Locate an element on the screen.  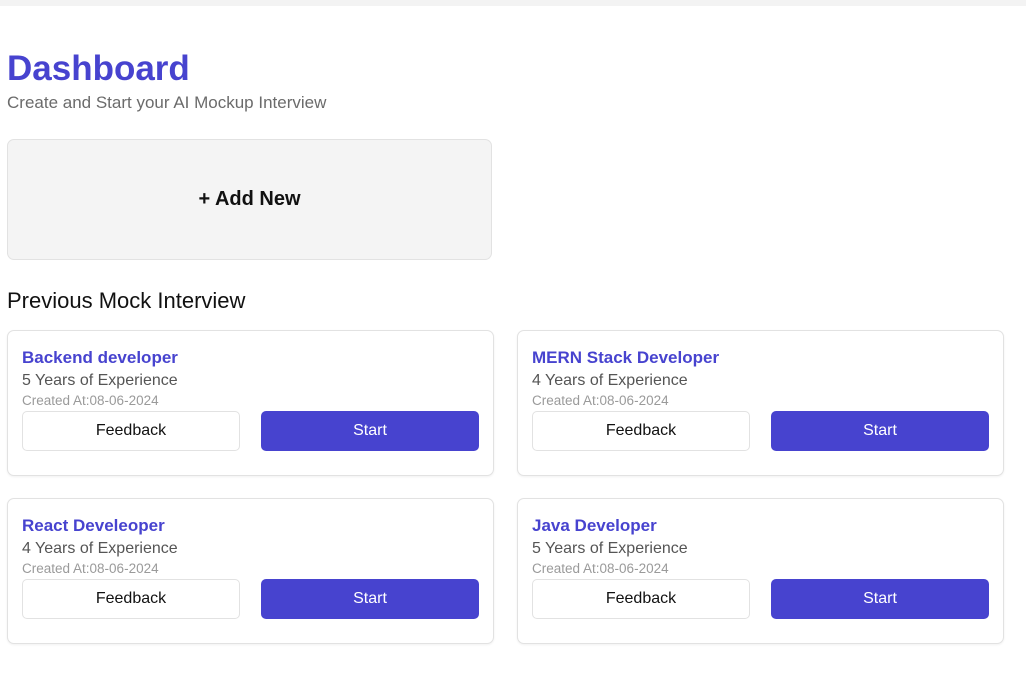
add-new-label: + Add New is located at coordinates (249, 199).